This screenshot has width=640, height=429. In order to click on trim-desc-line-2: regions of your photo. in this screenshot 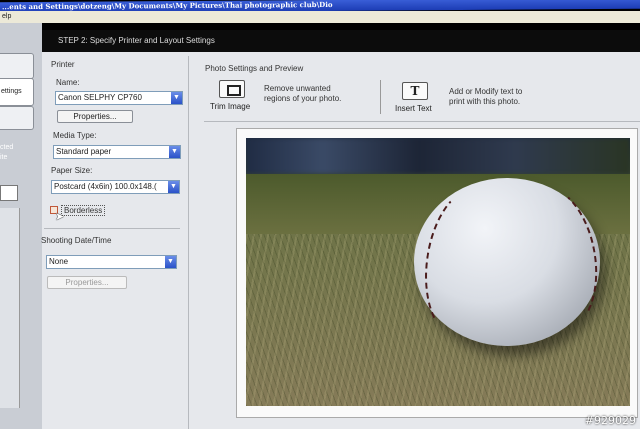, I will do `click(303, 98)`.